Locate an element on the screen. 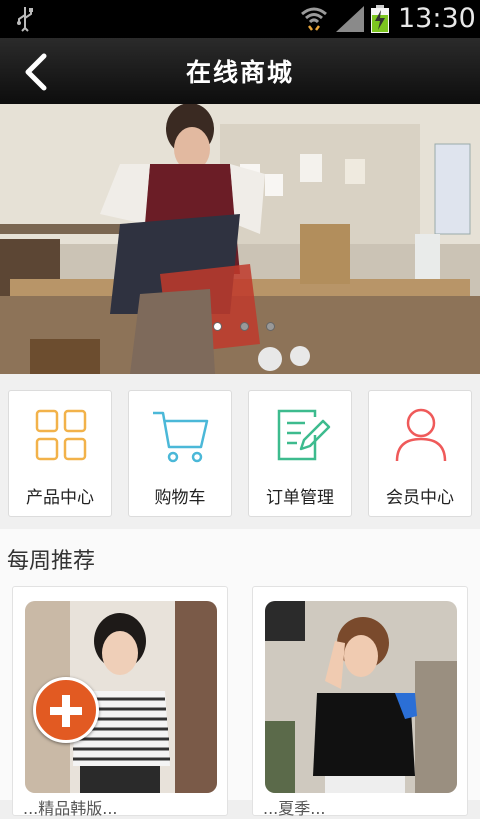 Image resolution: width=480 pixels, height=819 pixels. section-heading: 每周推荐 is located at coordinates (51, 561).